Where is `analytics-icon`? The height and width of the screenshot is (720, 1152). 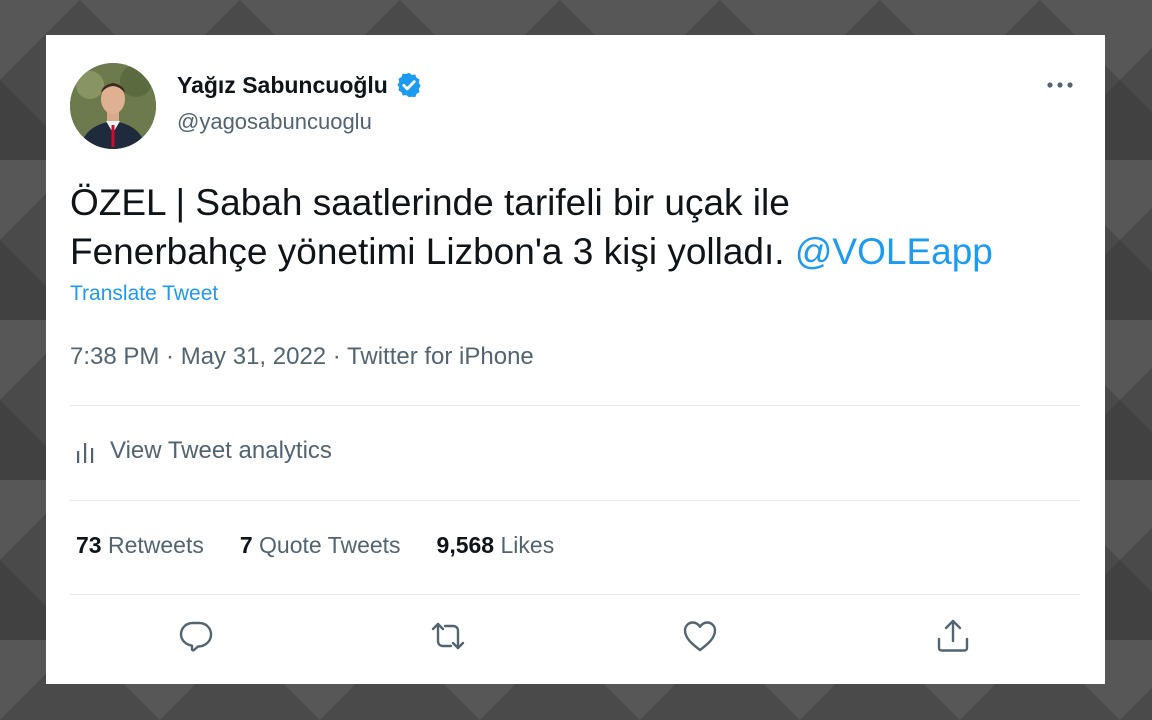
analytics-icon is located at coordinates (85, 453).